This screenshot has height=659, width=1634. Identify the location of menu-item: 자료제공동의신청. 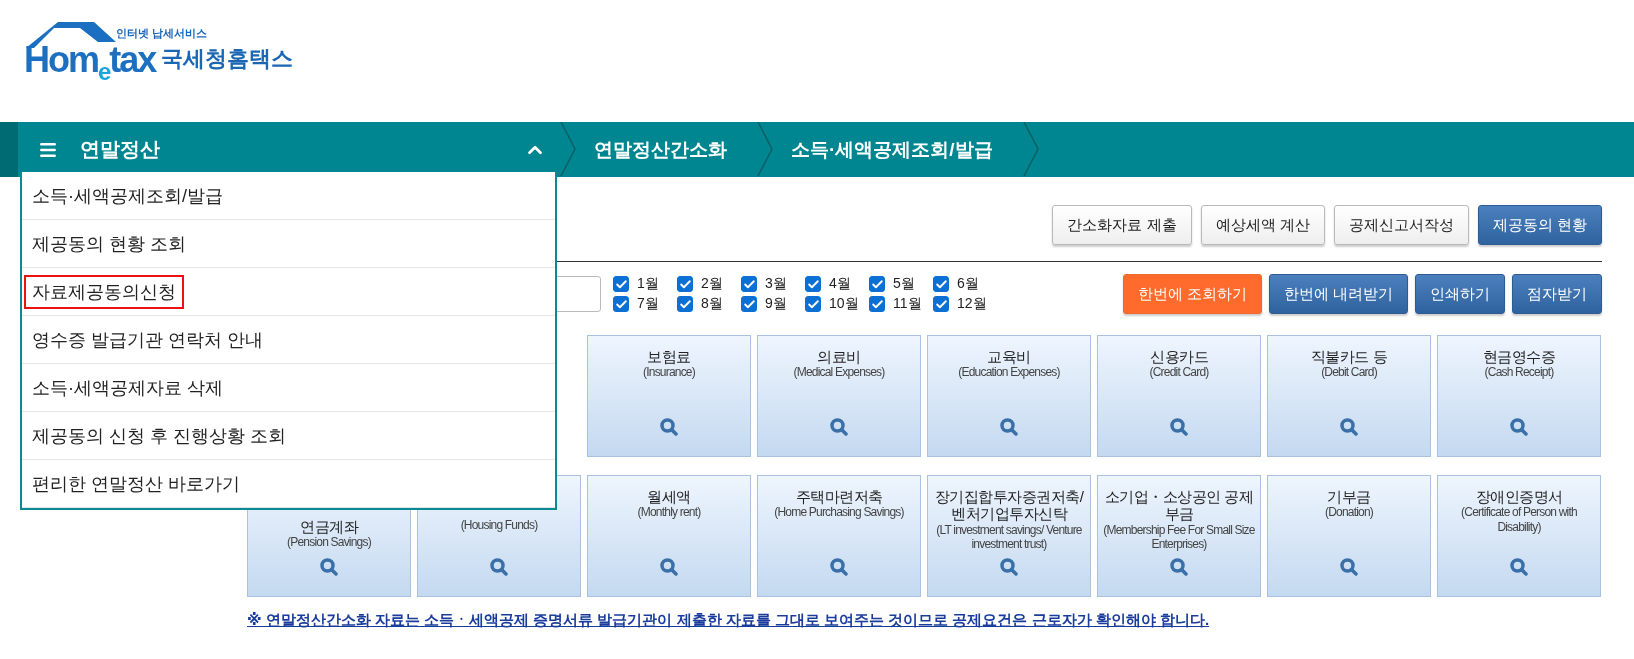
(104, 291).